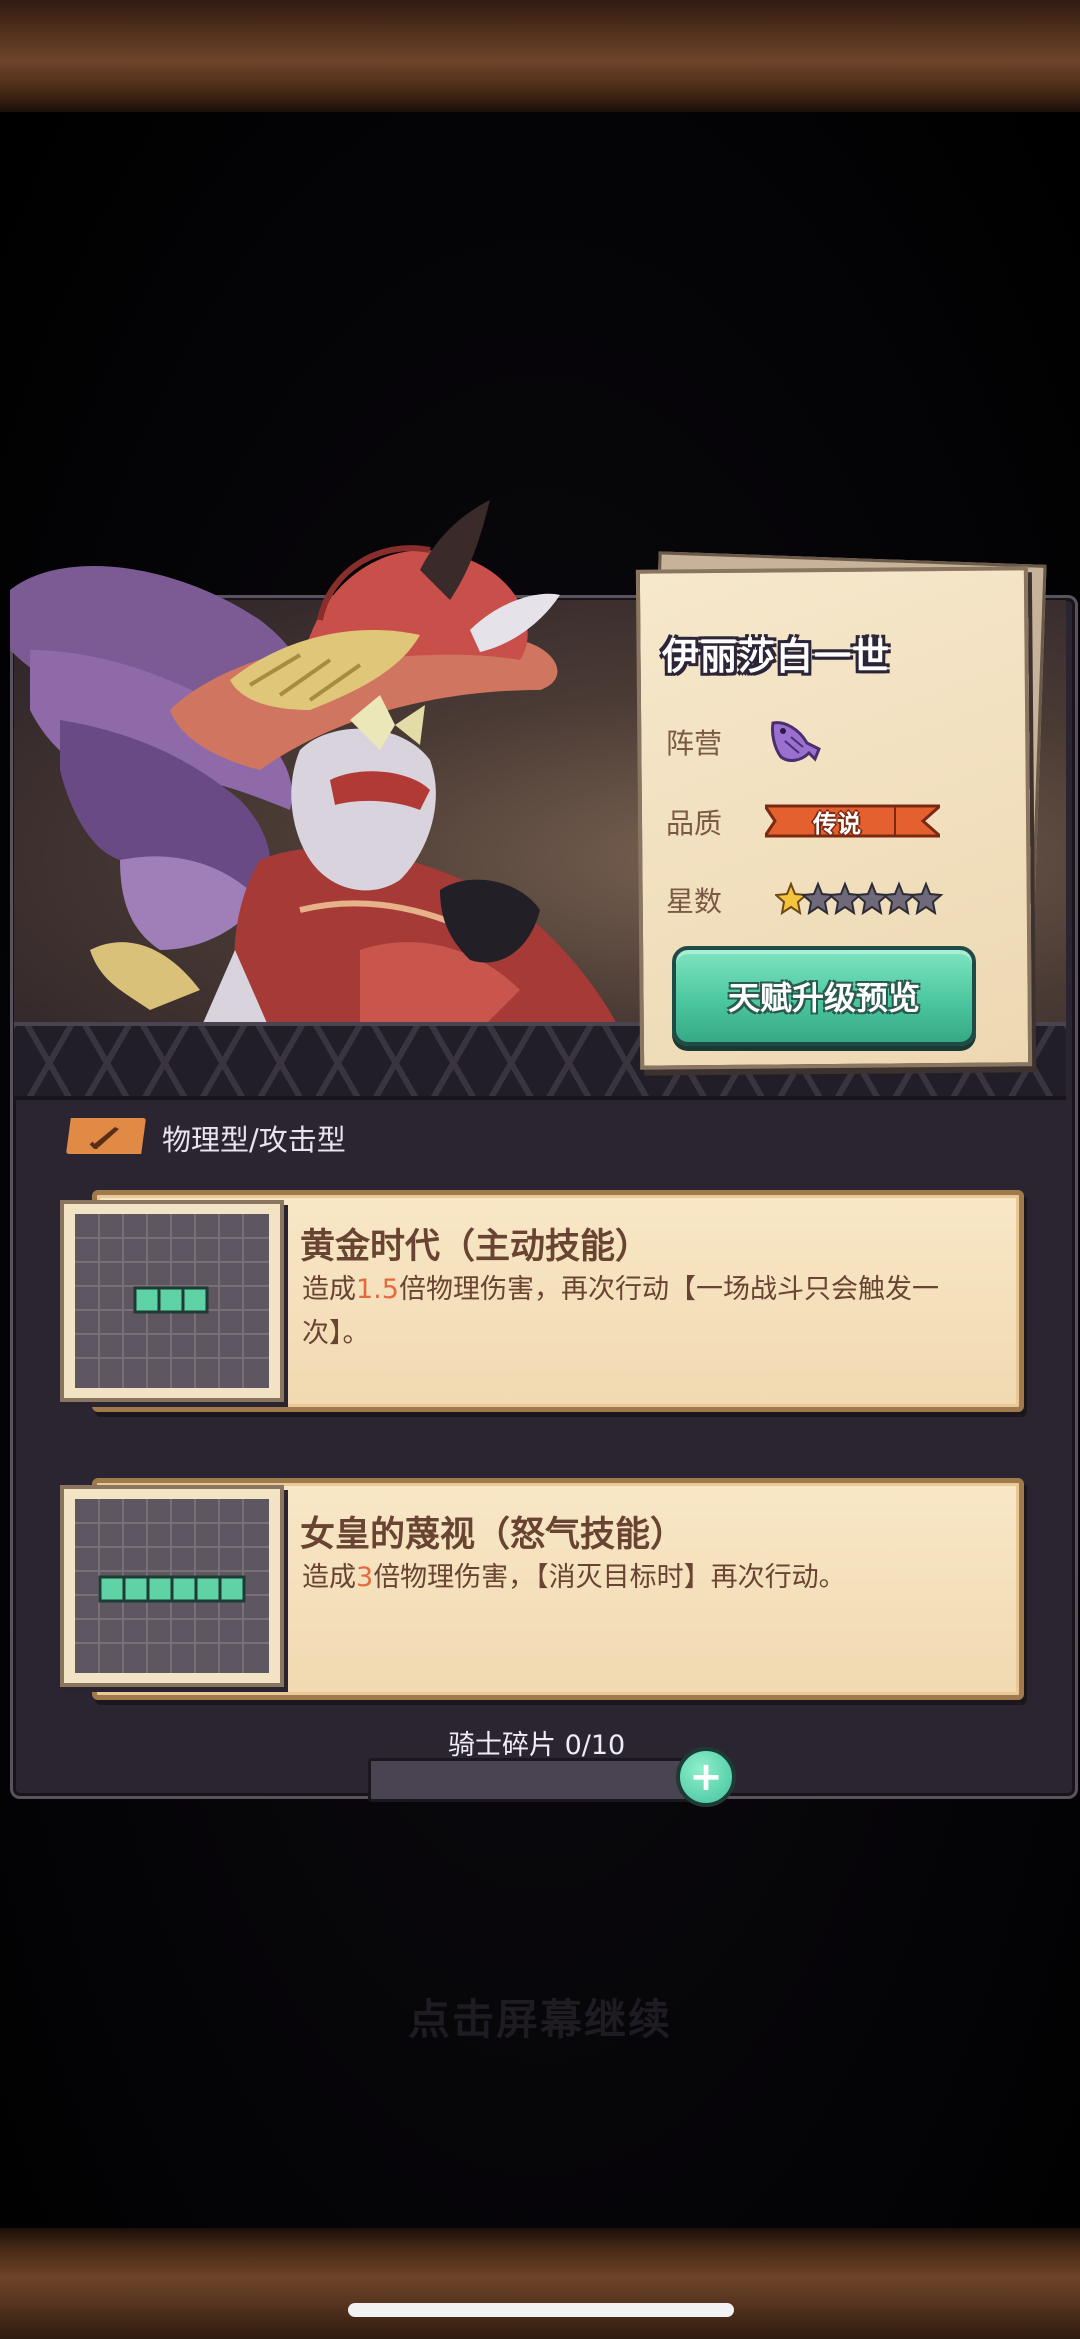  Describe the element at coordinates (540, 2283) in the screenshot. I see `bottom-wood-frame` at that location.